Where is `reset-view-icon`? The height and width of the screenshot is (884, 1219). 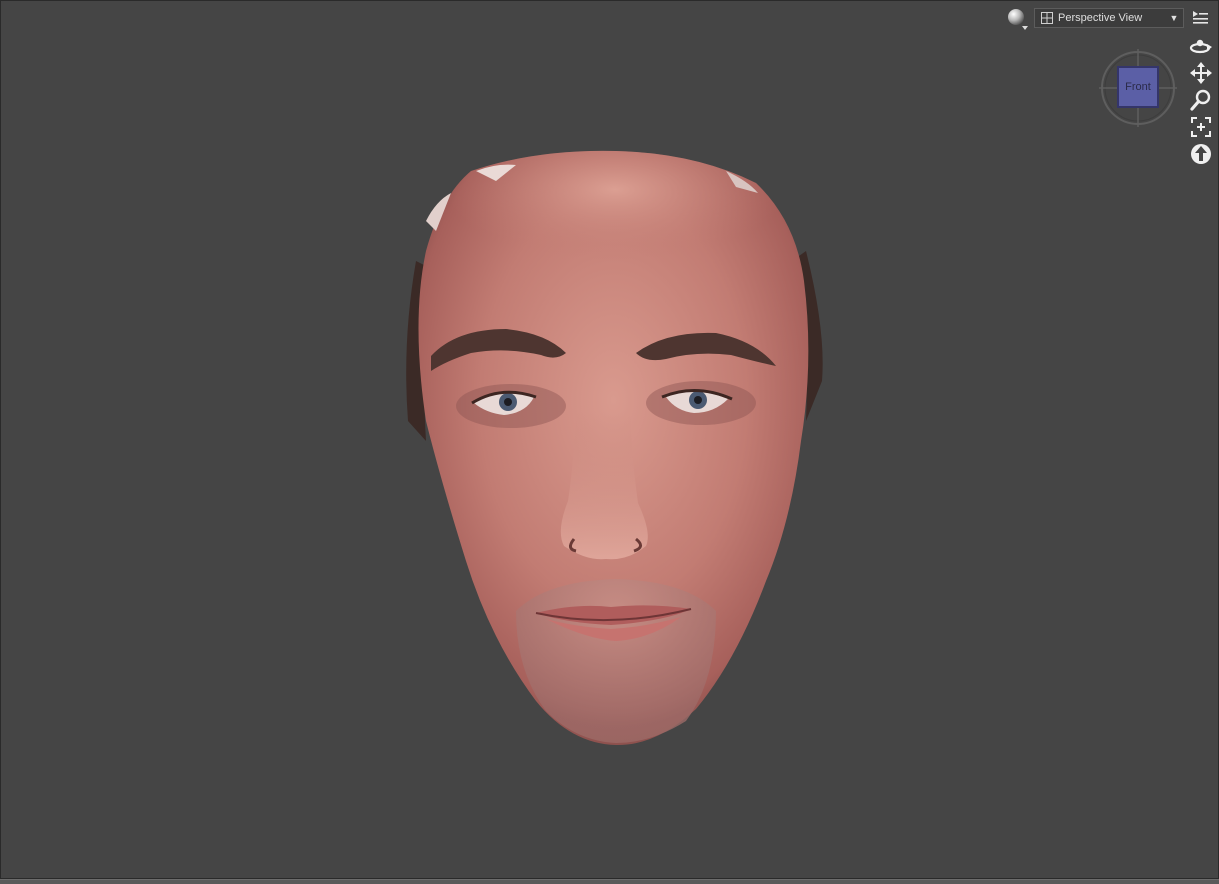 reset-view-icon is located at coordinates (1201, 154).